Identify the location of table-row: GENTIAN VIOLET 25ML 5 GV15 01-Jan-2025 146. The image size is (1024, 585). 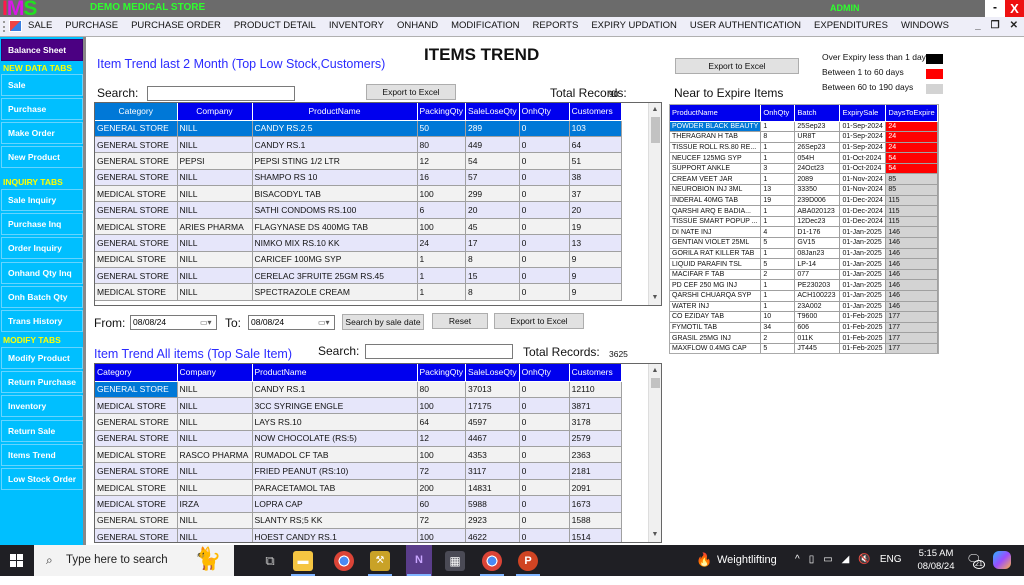
(804, 243).